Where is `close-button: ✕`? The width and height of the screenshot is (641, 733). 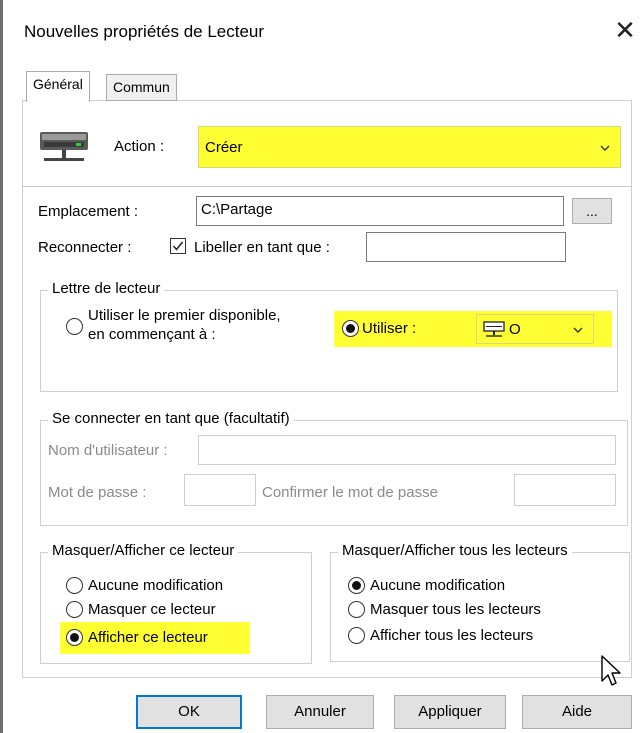
close-button: ✕ is located at coordinates (625, 31).